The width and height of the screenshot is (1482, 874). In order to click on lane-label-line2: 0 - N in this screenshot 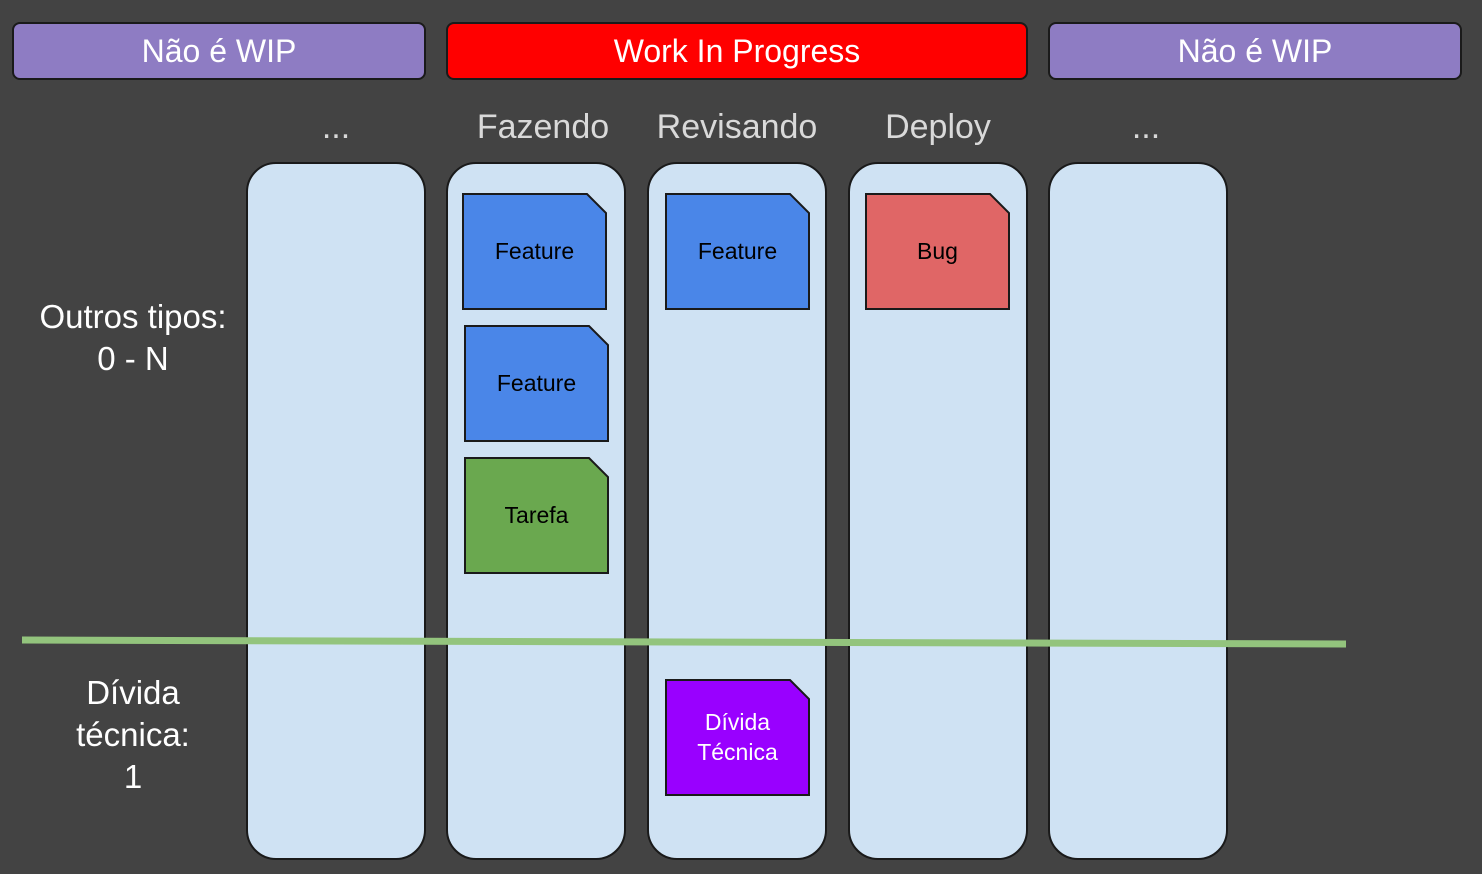, I will do `click(133, 358)`.